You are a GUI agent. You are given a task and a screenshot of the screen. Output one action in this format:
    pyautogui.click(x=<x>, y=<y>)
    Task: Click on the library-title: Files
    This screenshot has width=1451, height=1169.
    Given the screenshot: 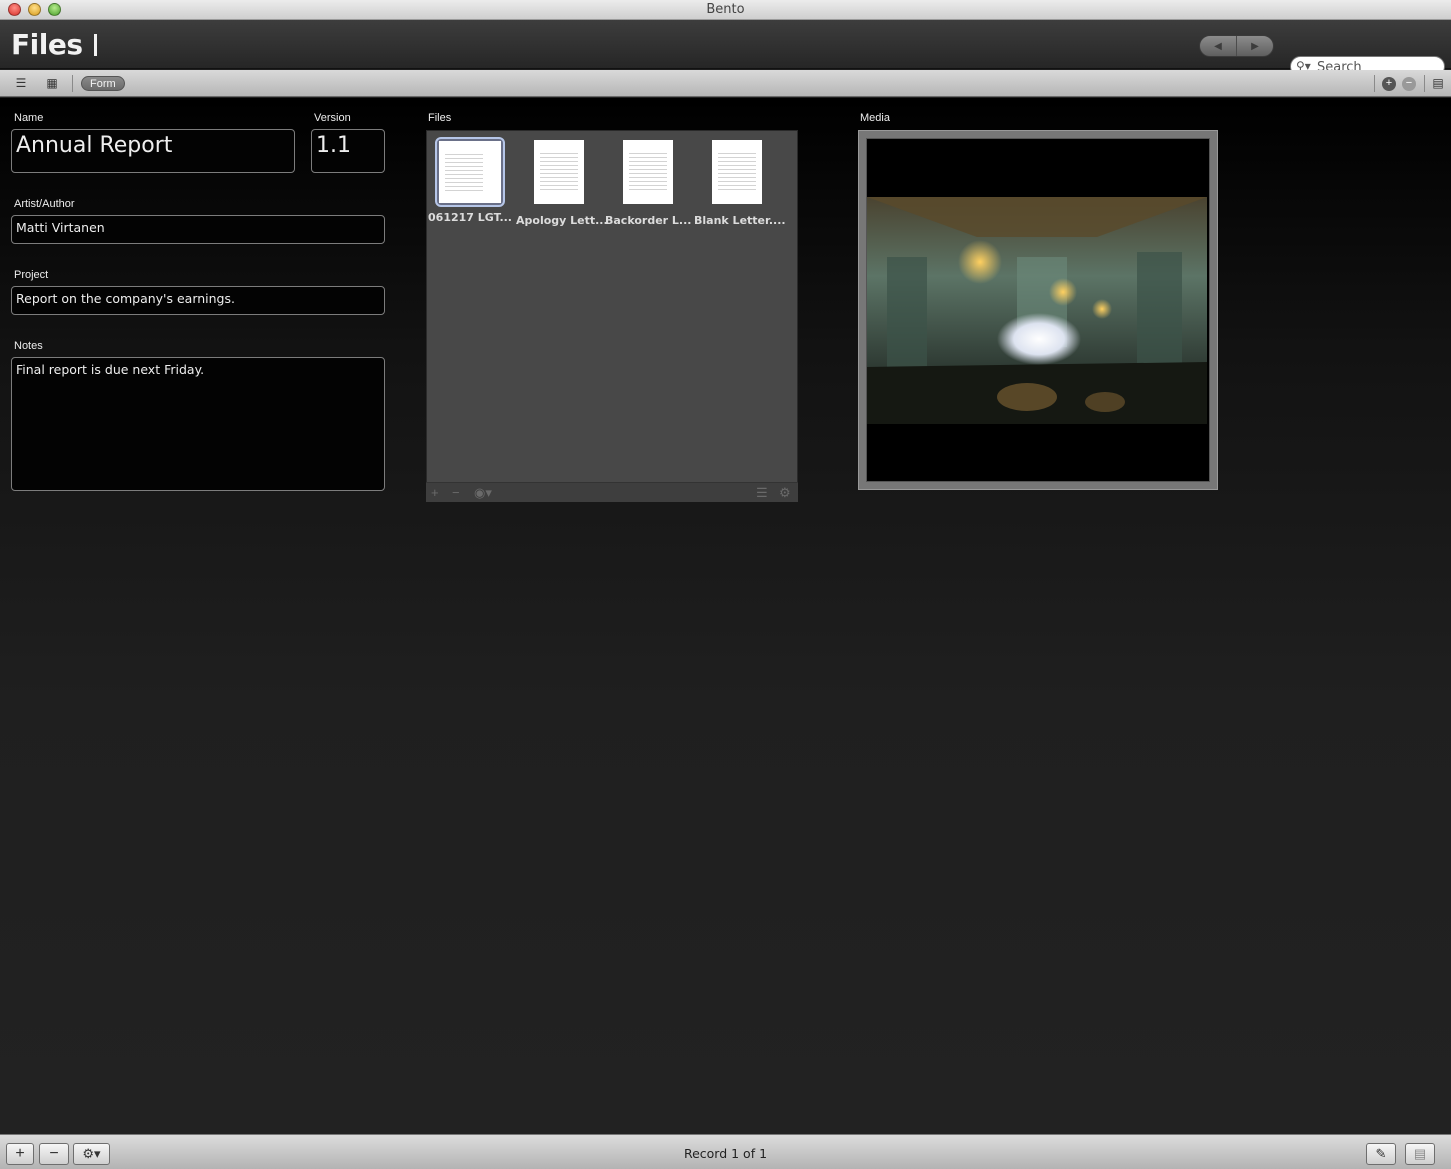 What is the action you would take?
    pyautogui.click(x=54, y=44)
    